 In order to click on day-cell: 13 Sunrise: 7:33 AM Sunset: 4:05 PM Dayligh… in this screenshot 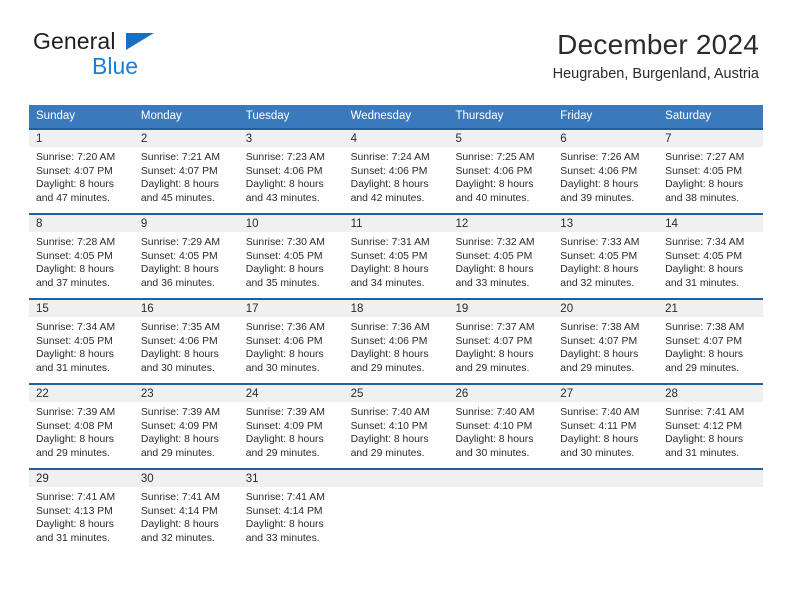, I will do `click(606, 251)`.